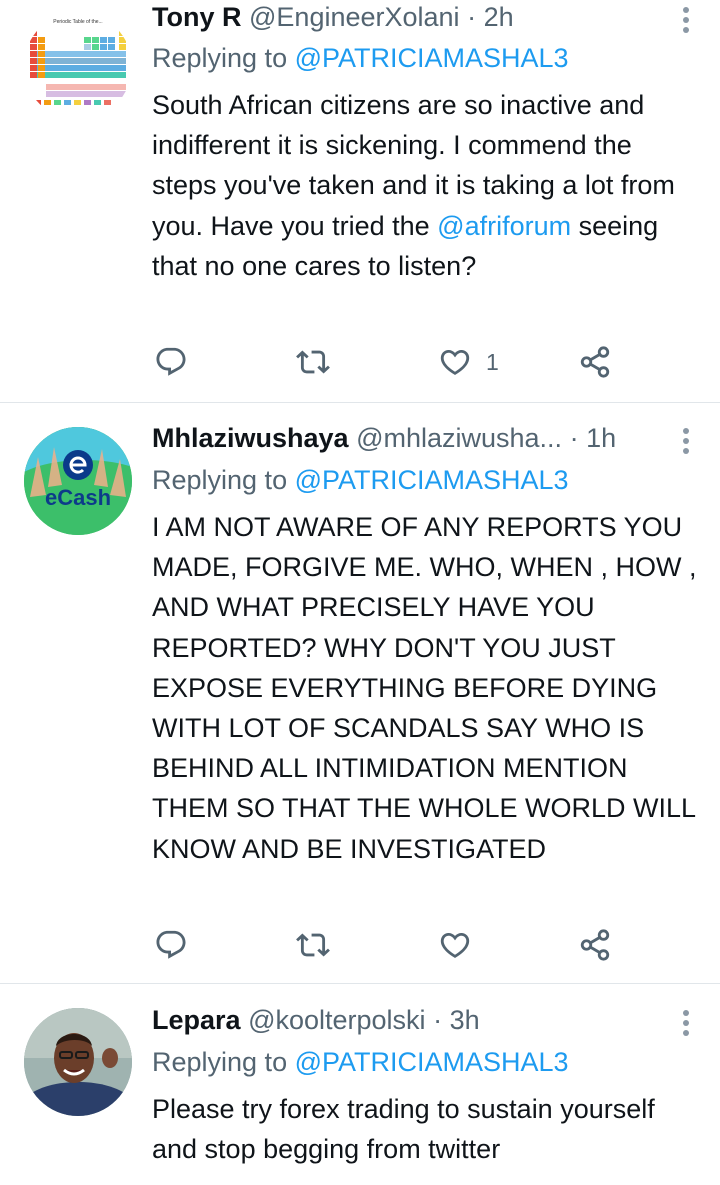 Image resolution: width=720 pixels, height=1185 pixels. Describe the element at coordinates (196, 1020) in the screenshot. I see `display-name: Lepara` at that location.